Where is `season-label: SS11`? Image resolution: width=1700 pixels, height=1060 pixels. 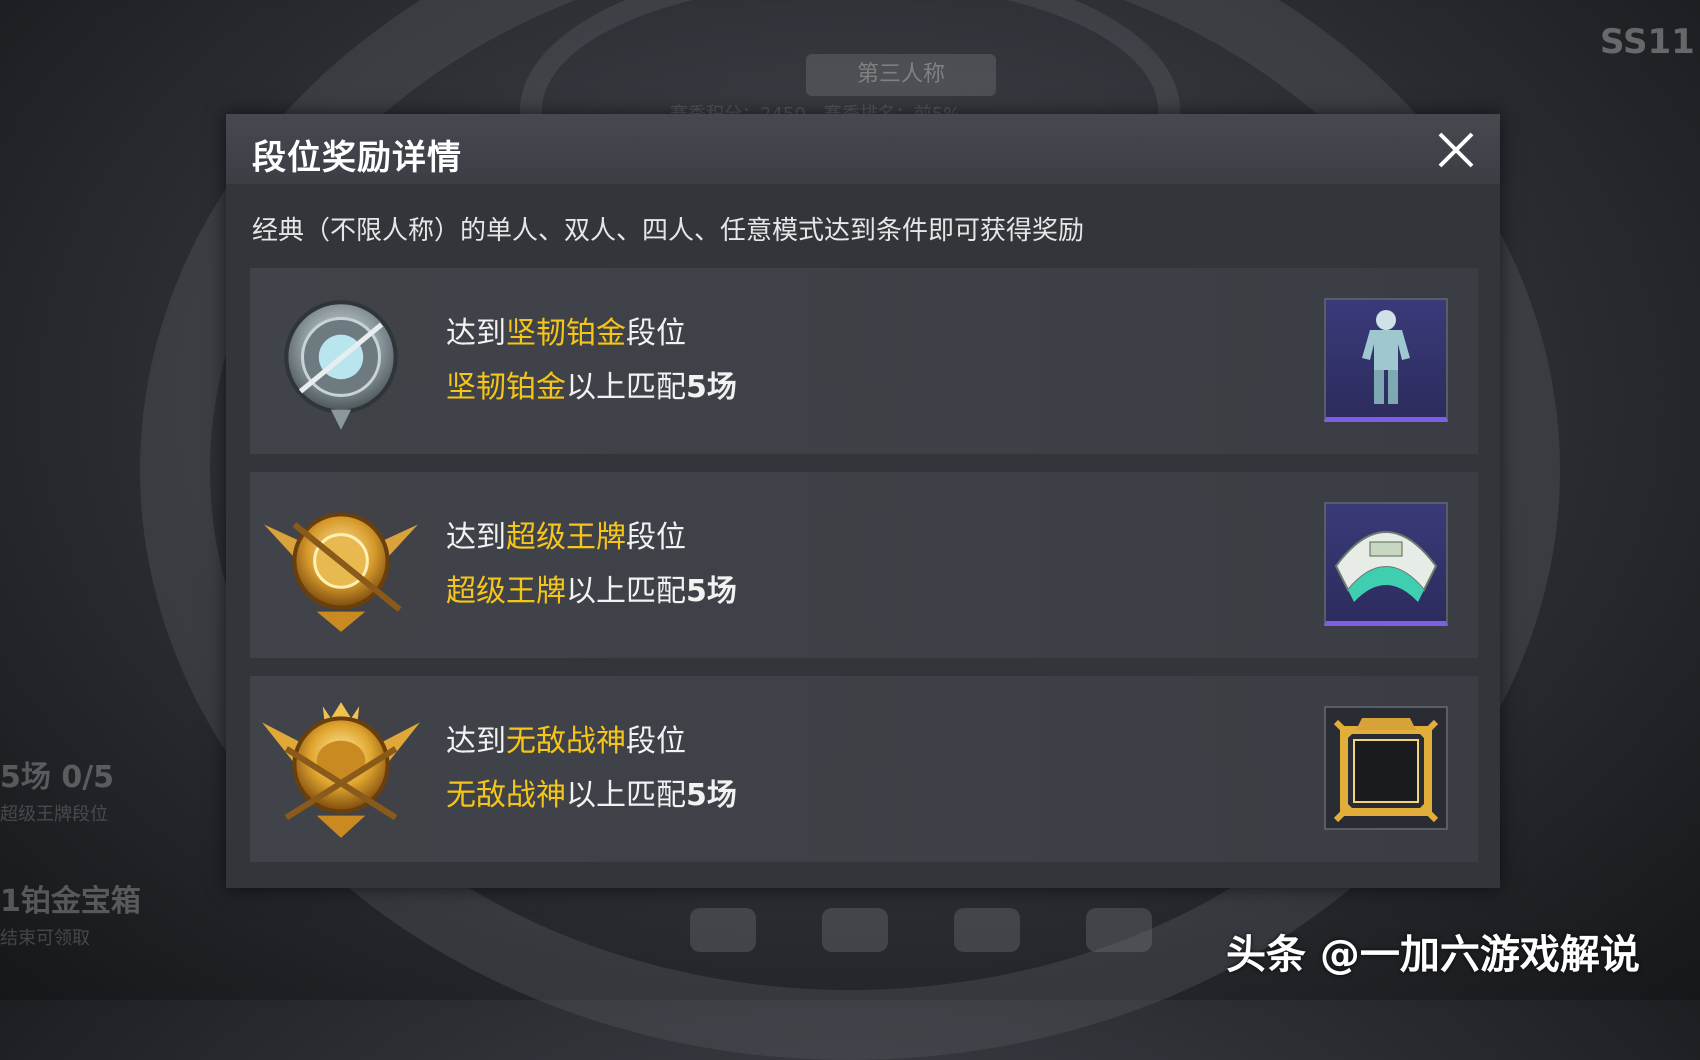 season-label: SS11 is located at coordinates (1647, 42).